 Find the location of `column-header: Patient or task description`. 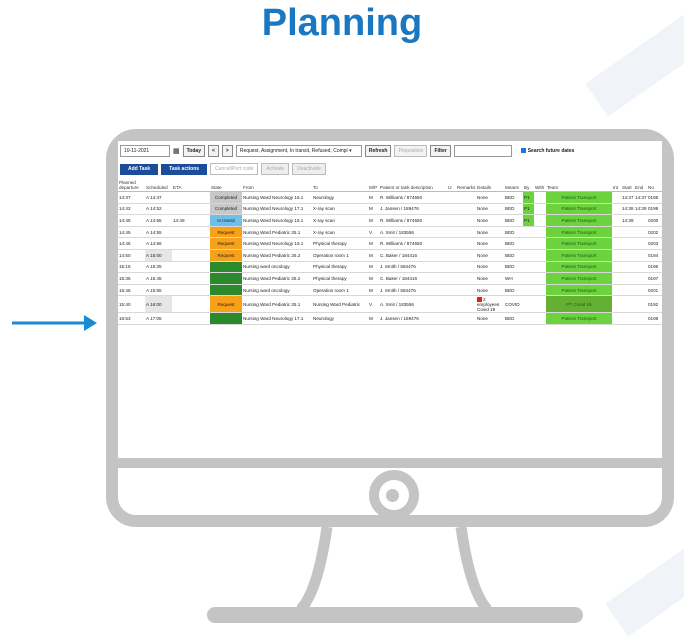

column-header: Patient or task description is located at coordinates (413, 185).